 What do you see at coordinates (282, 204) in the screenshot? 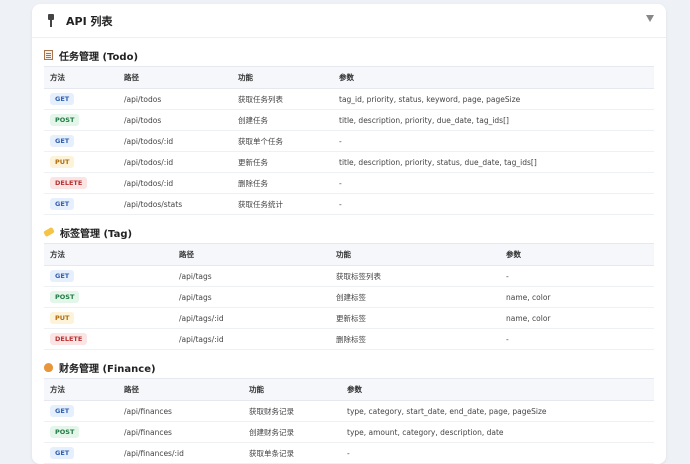
I see `function-cell: 获取任务统计` at bounding box center [282, 204].